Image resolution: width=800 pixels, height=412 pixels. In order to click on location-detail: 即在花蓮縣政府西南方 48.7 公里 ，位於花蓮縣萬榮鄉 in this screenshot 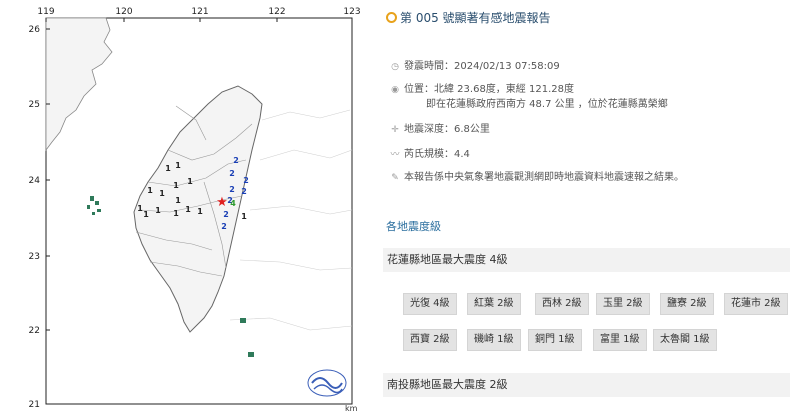, I will do `click(528, 102)`.